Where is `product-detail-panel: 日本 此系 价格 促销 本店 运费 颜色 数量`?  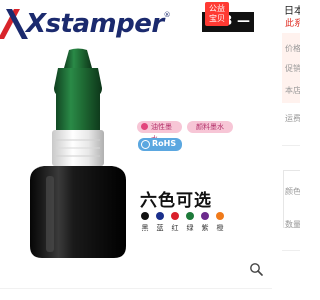 product-detail-panel: 日本 此系 价格 促销 本店 运费 颜色 数量 is located at coordinates (286, 150).